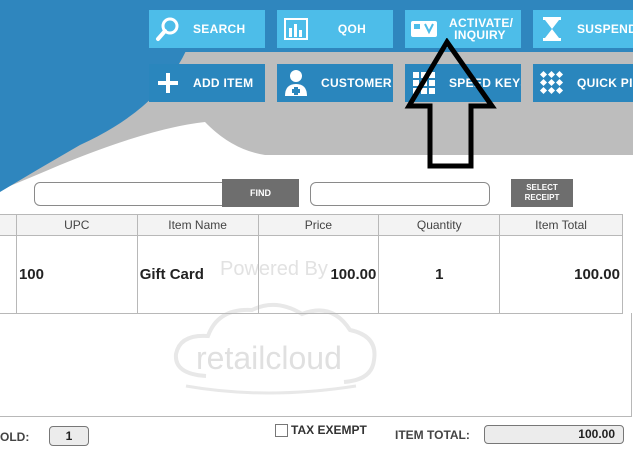  Describe the element at coordinates (219, 29) in the screenshot. I see `search-button-label: SEARCH` at that location.